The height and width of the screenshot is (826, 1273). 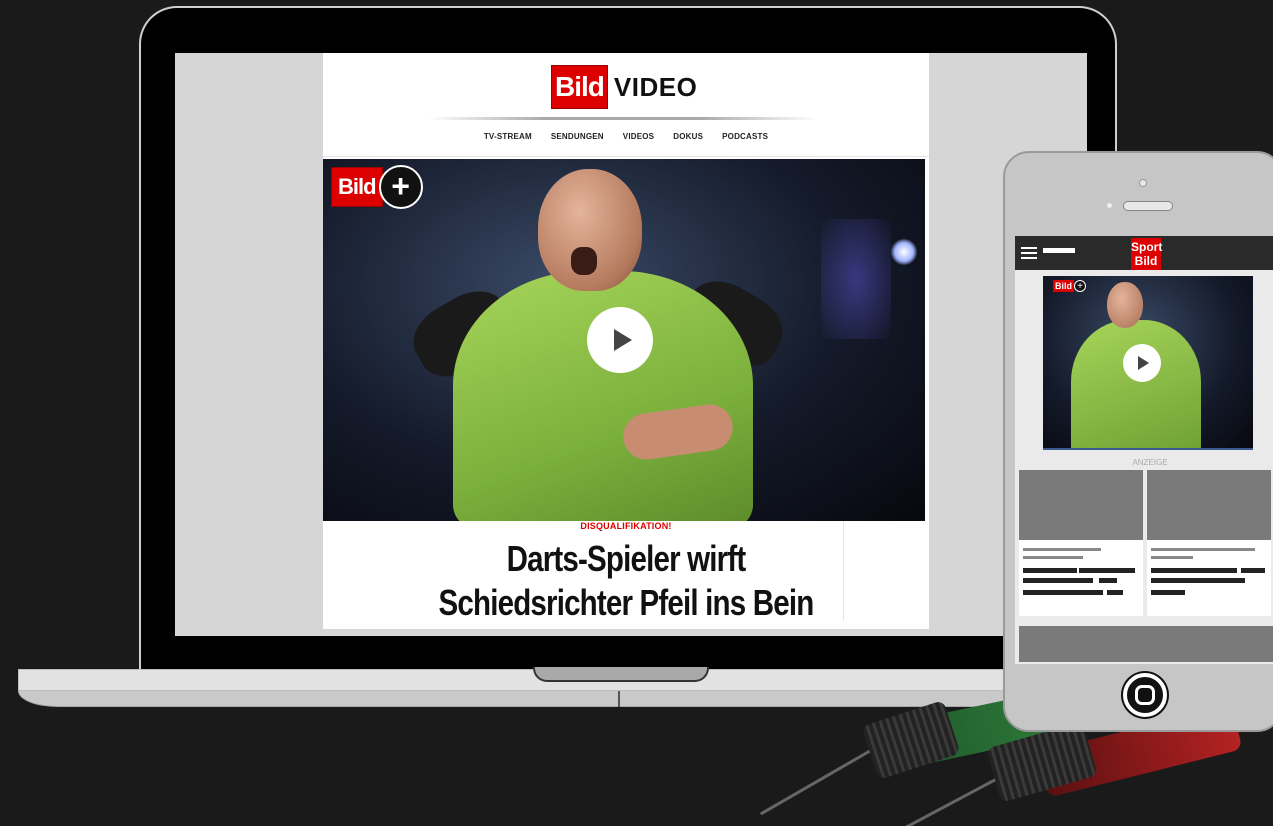 What do you see at coordinates (1109, 205) in the screenshot?
I see `phone-sensor` at bounding box center [1109, 205].